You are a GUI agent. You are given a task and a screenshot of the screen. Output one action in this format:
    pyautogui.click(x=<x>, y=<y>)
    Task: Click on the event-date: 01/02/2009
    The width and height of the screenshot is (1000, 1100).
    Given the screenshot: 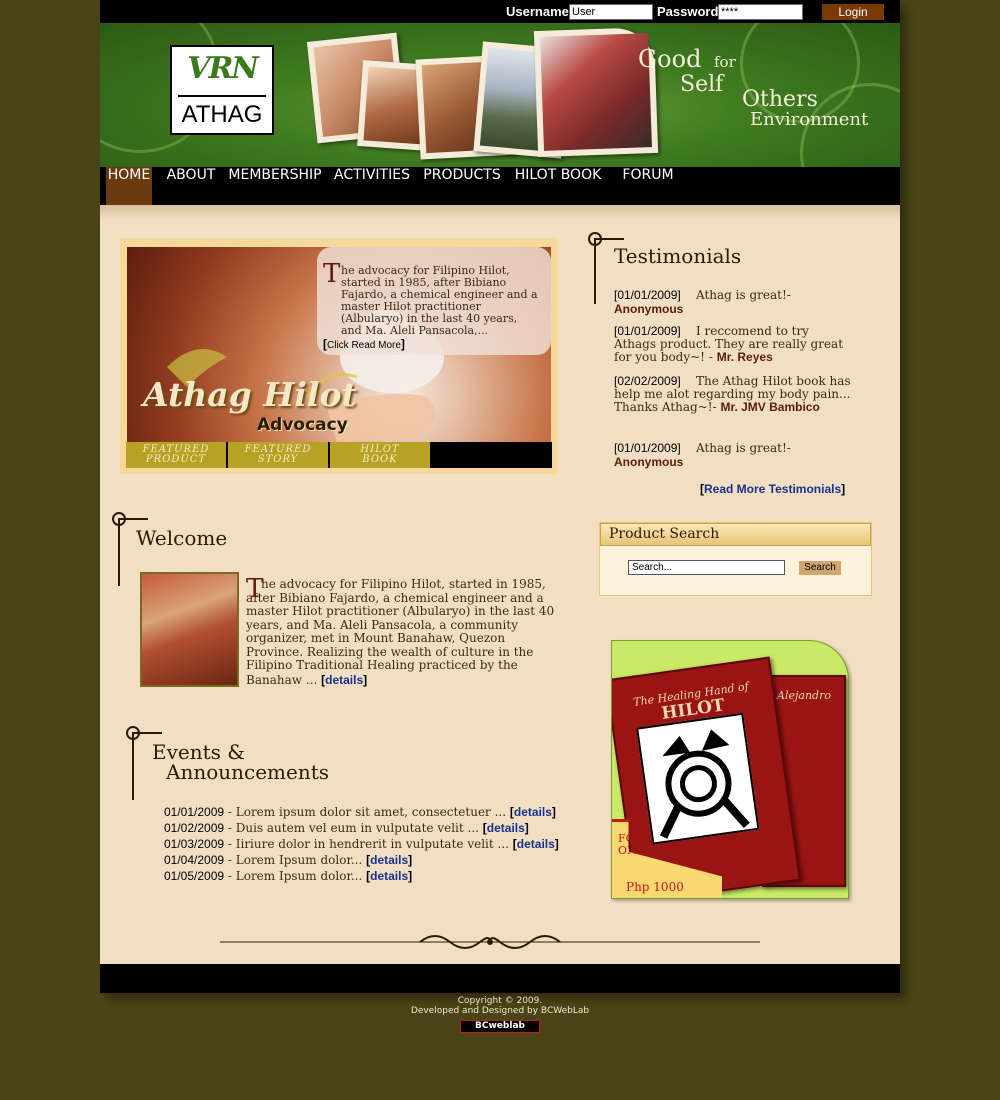 What is the action you would take?
    pyautogui.click(x=194, y=828)
    